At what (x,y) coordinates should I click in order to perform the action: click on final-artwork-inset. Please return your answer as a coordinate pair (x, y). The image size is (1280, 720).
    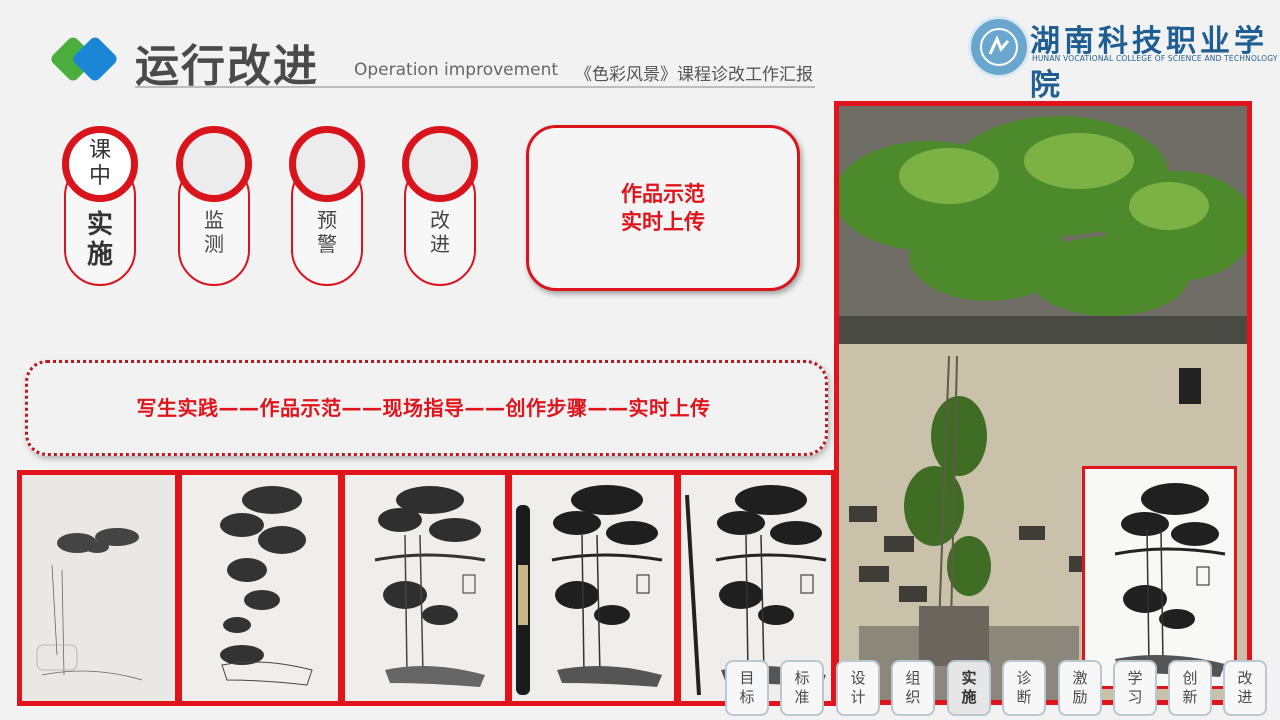
    Looking at the image, I should click on (1159, 577).